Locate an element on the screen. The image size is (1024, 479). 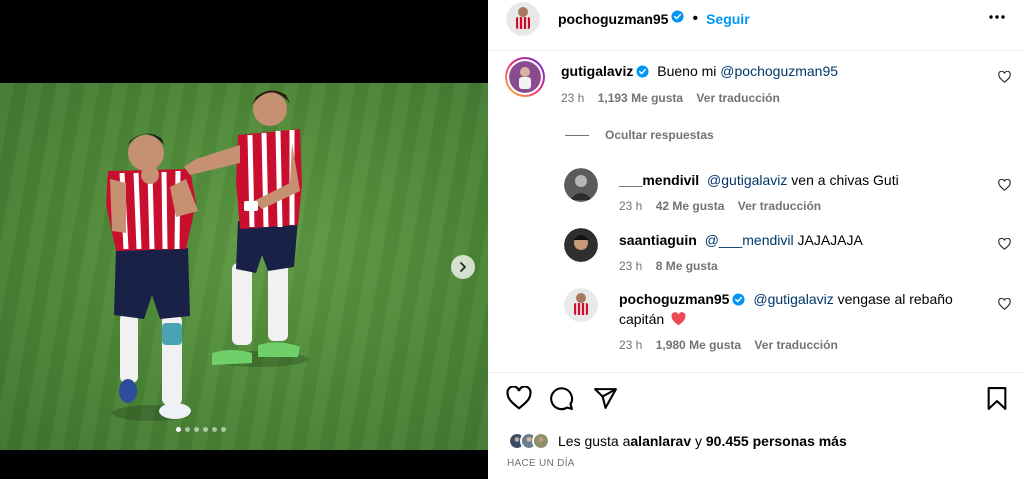
football-players-illustration is located at coordinates (207, 255).